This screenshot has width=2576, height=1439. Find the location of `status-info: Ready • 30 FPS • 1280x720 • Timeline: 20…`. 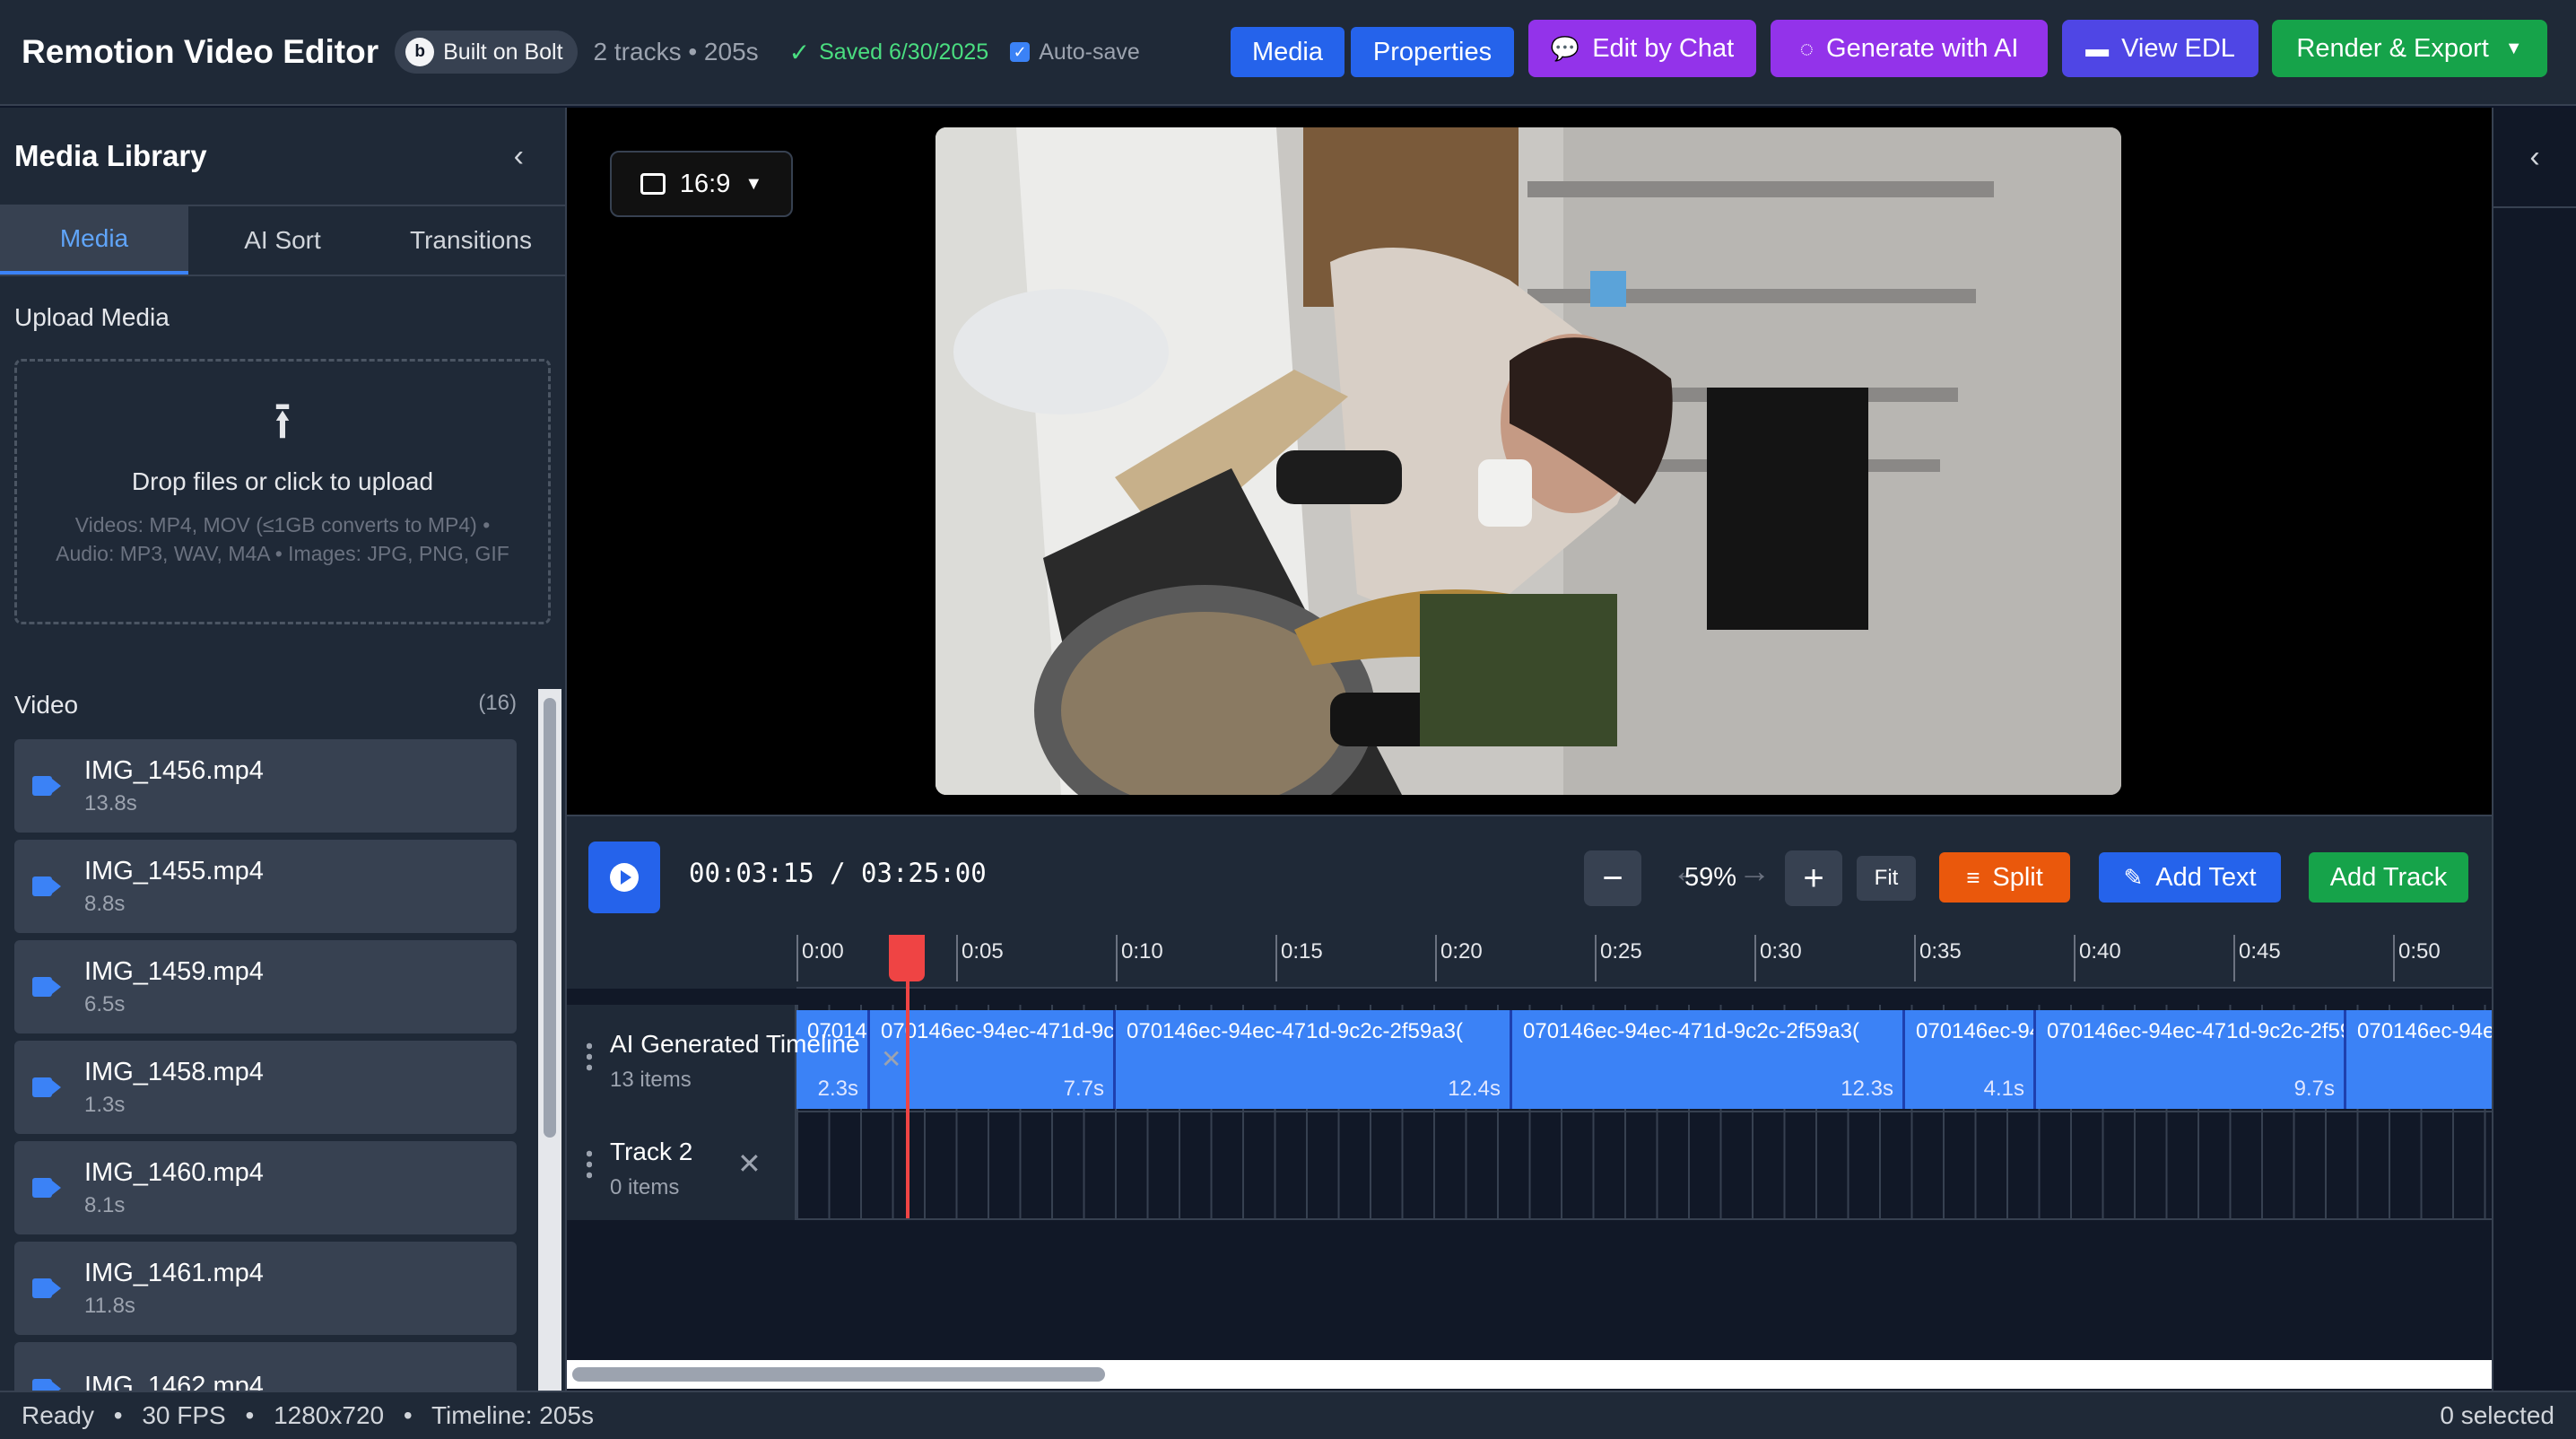

status-info: Ready • 30 FPS • 1280x720 • Timeline: 20… is located at coordinates (308, 1416).